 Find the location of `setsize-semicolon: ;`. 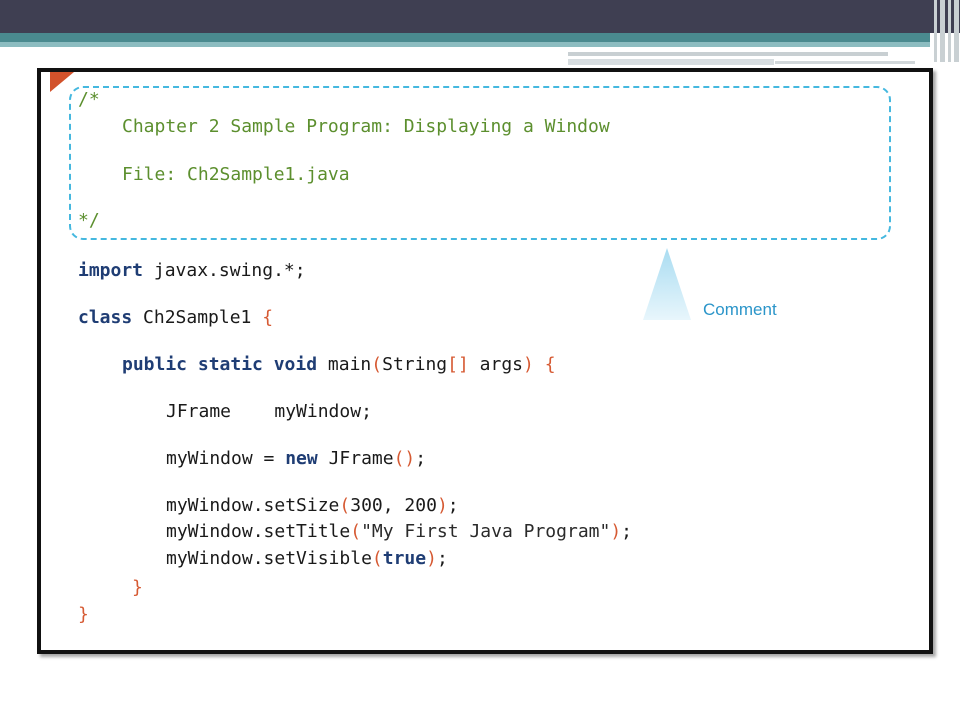

setsize-semicolon: ; is located at coordinates (453, 505).